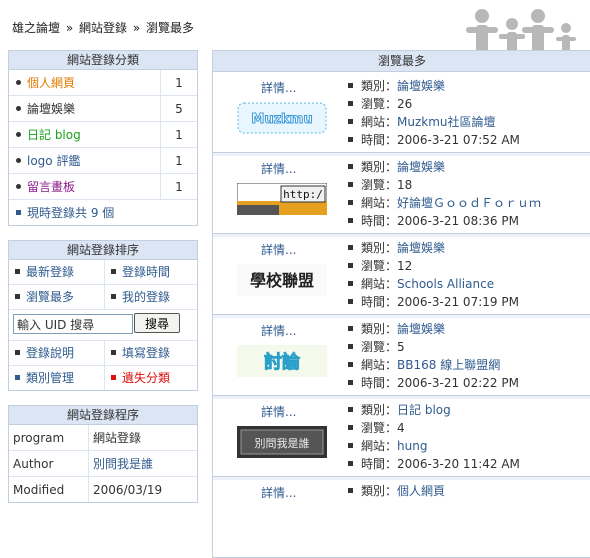  What do you see at coordinates (469, 203) in the screenshot?
I see `site-link: 好論壇ＧｏｏｄＦｏｒｕｍ` at bounding box center [469, 203].